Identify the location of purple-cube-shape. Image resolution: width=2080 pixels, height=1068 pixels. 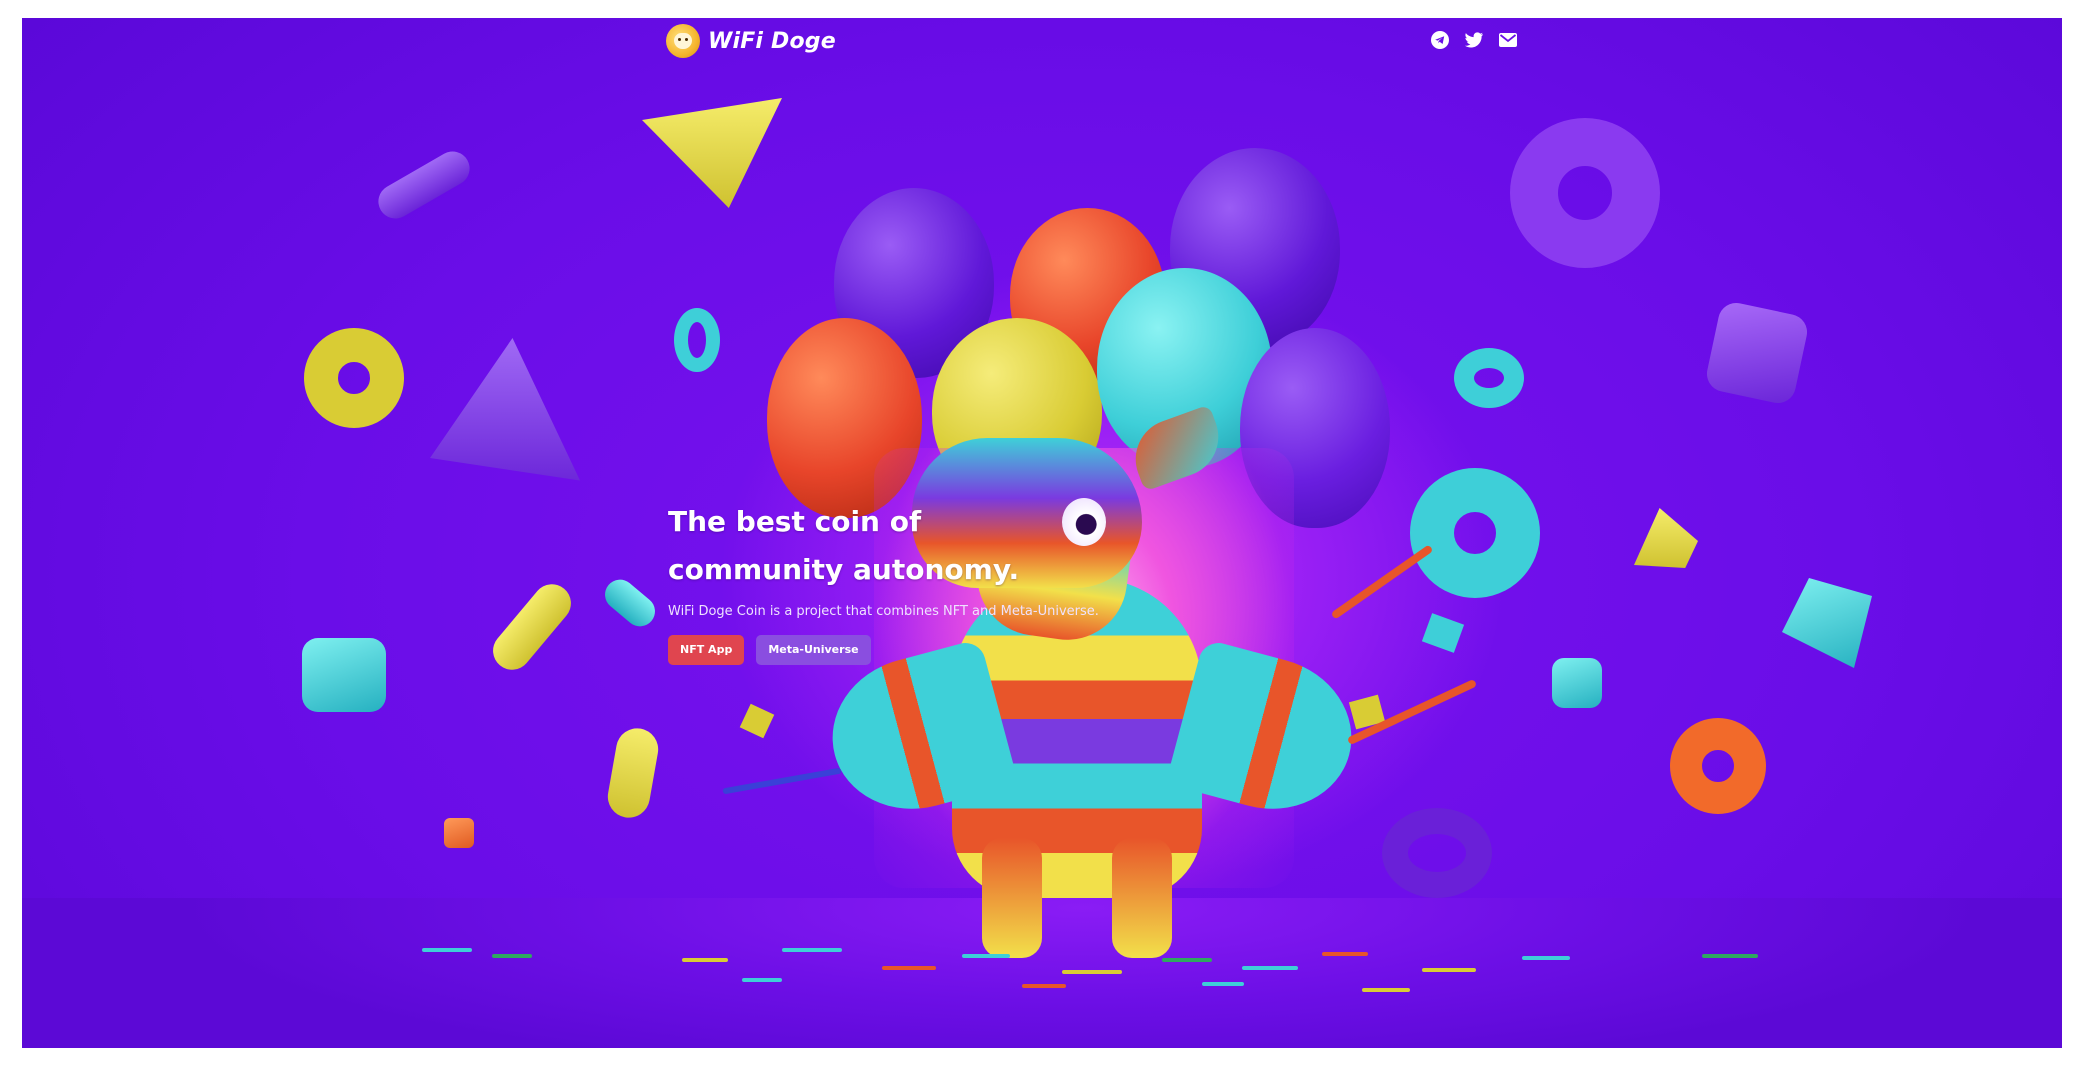
(1757, 353).